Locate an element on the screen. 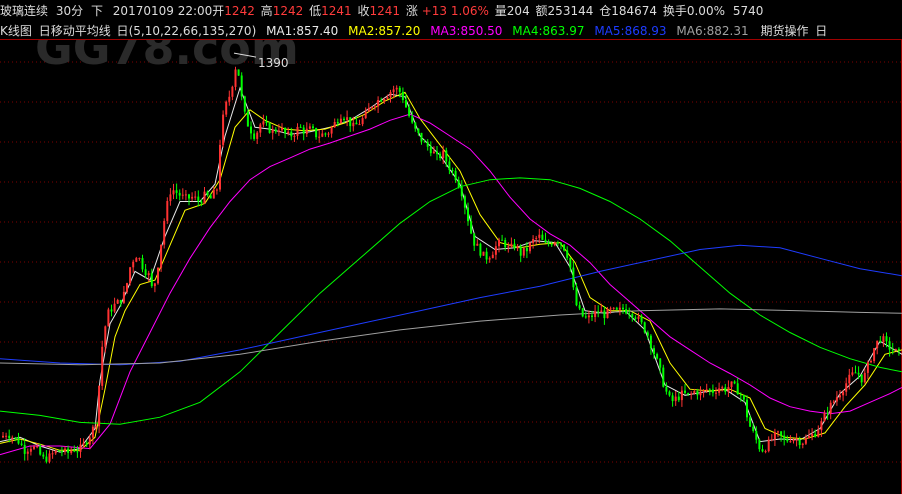 The width and height of the screenshot is (902, 494). symbol-name: 玻璃连续 is located at coordinates (24, 11).